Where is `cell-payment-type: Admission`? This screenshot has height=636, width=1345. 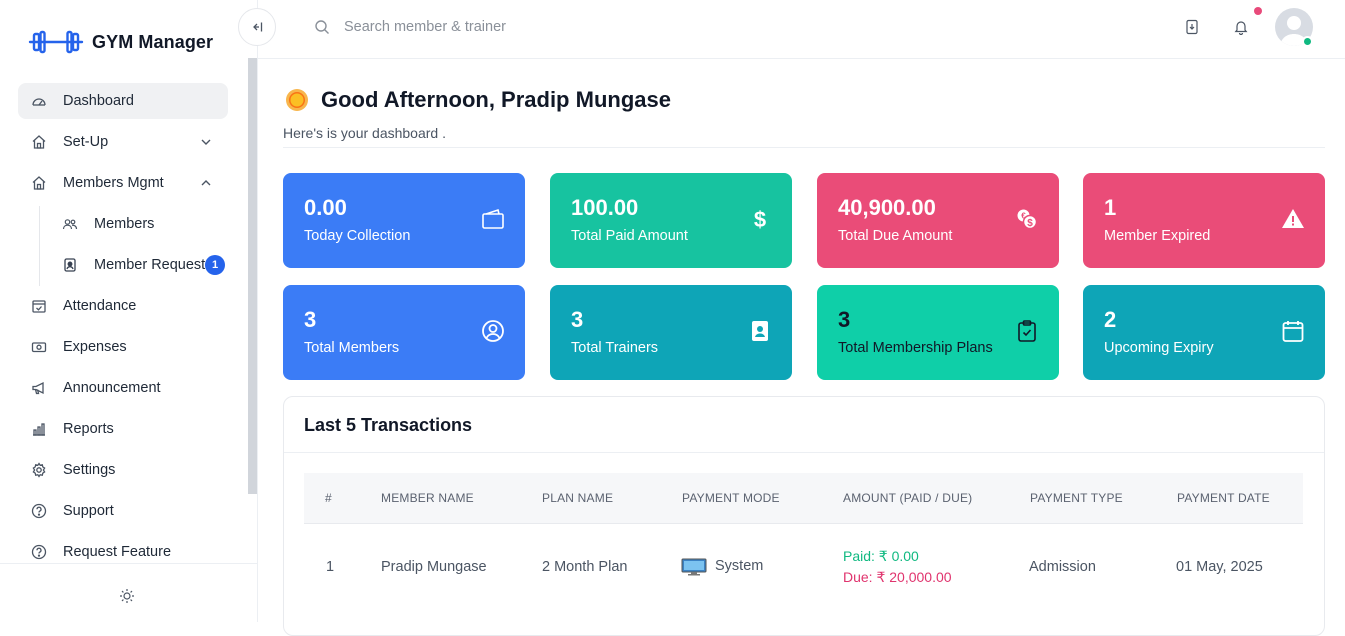 cell-payment-type: Admission is located at coordinates (1062, 567).